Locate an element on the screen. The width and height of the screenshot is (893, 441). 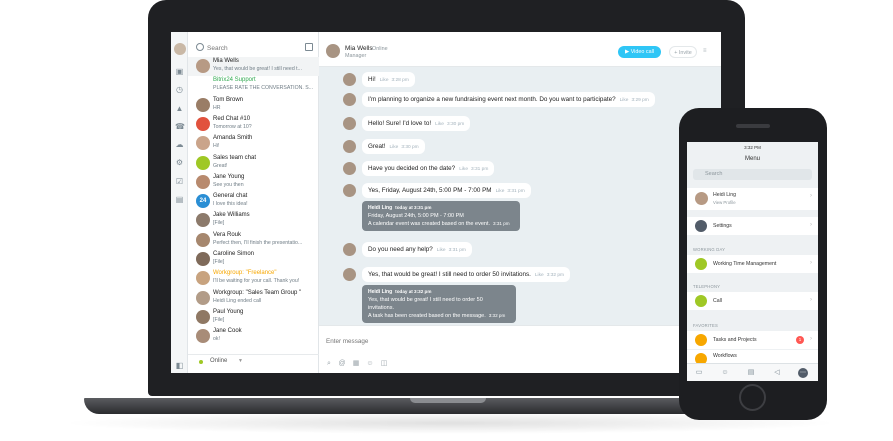
section-telephony: TELEPHONY is located at coordinates (707, 286).